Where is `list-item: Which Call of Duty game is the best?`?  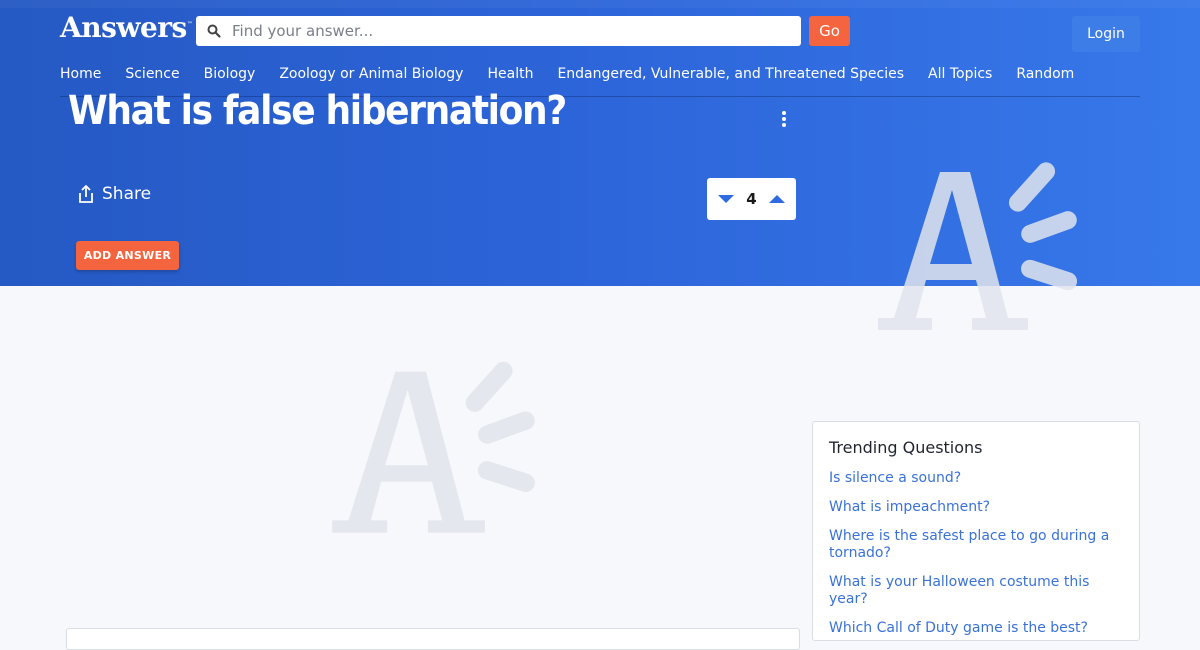
list-item: Which Call of Duty game is the best? is located at coordinates (976, 627).